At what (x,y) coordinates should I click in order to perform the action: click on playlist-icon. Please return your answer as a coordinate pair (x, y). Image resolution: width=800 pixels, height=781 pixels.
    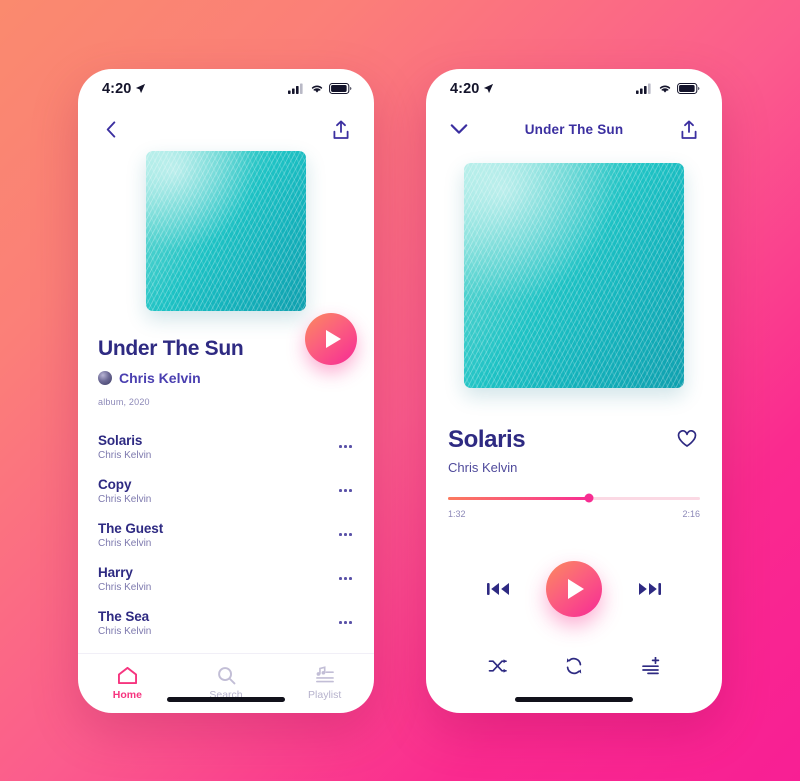
    Looking at the image, I should click on (325, 673).